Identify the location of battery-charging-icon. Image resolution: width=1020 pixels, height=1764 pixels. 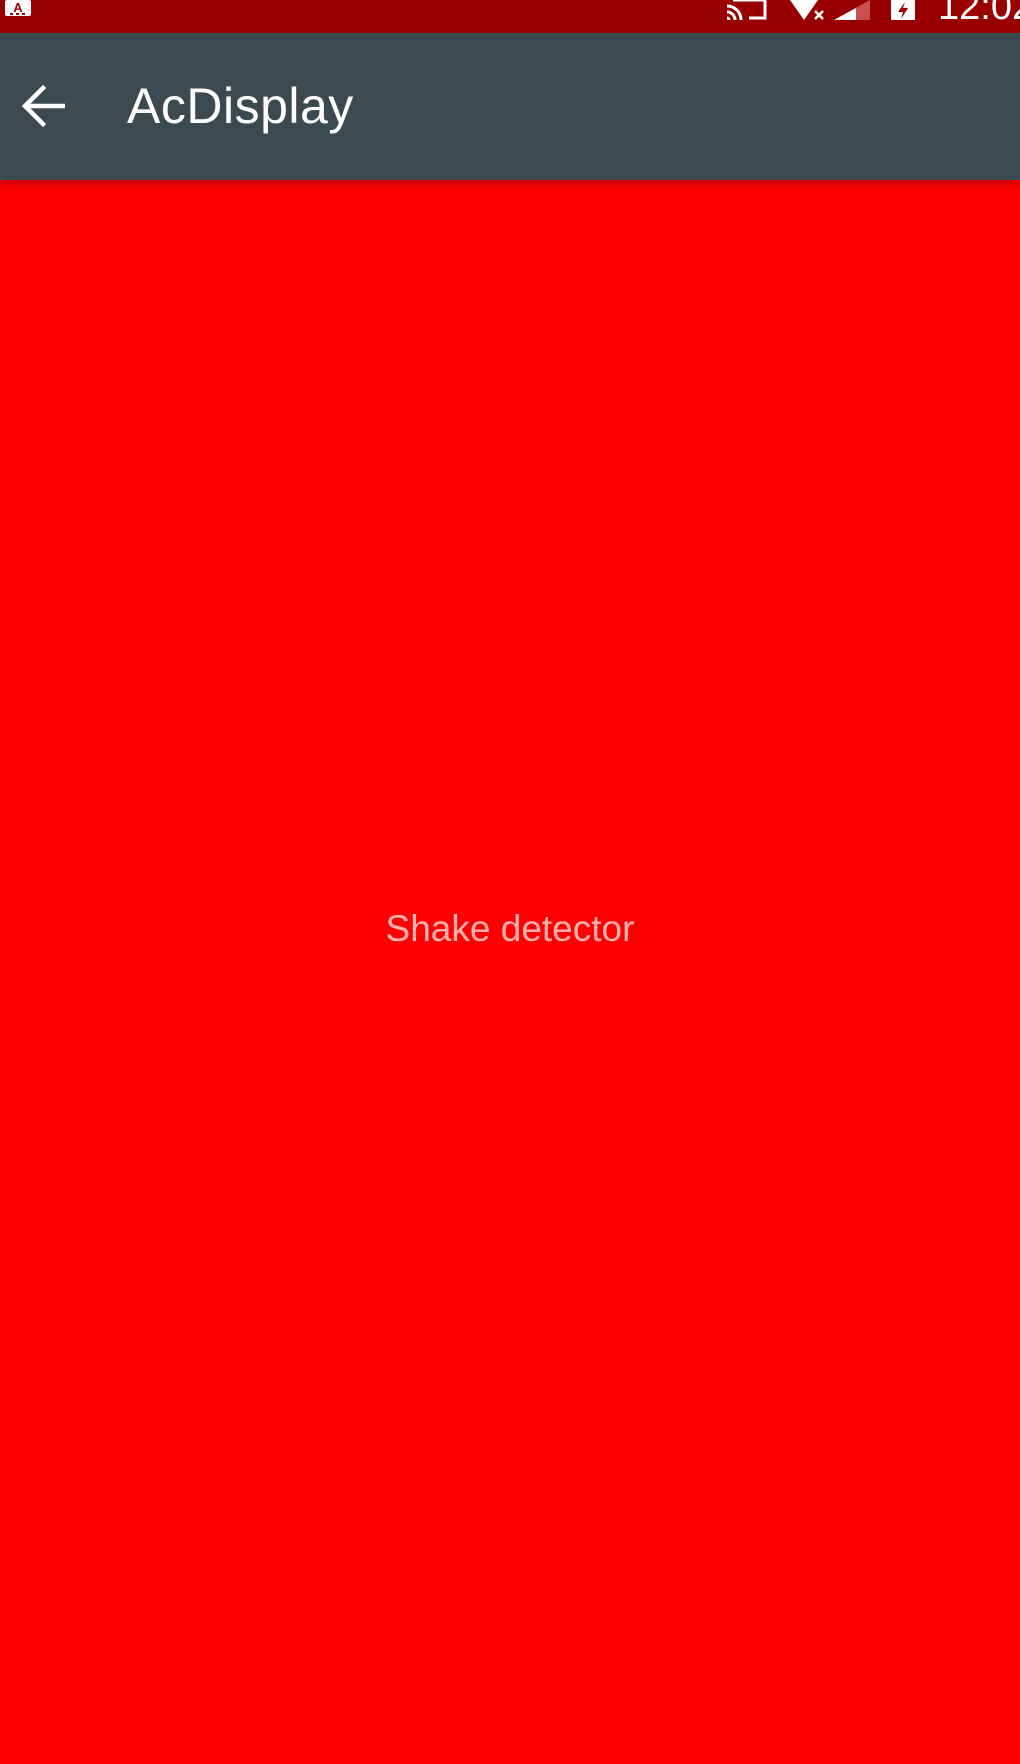
(903, 13).